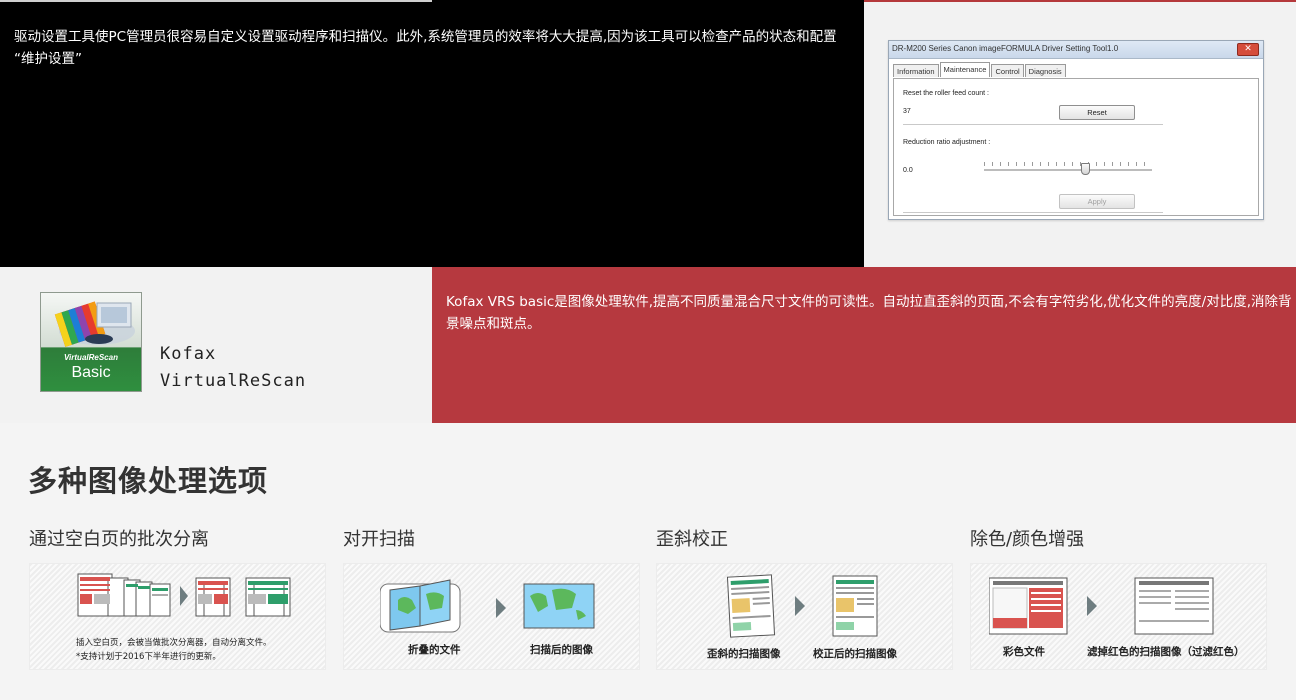 This screenshot has width=1296, height=700. Describe the element at coordinates (1085, 169) in the screenshot. I see `slider-thumb` at that location.